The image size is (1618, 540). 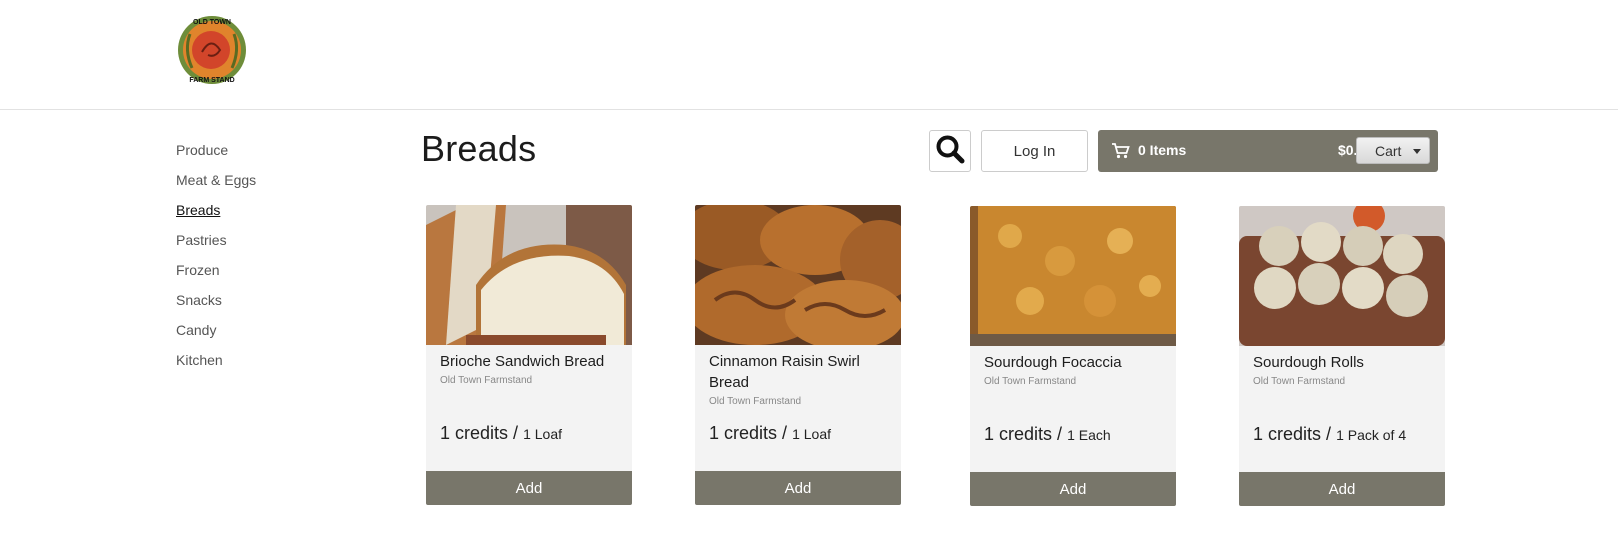 I want to click on search-button, so click(x=950, y=151).